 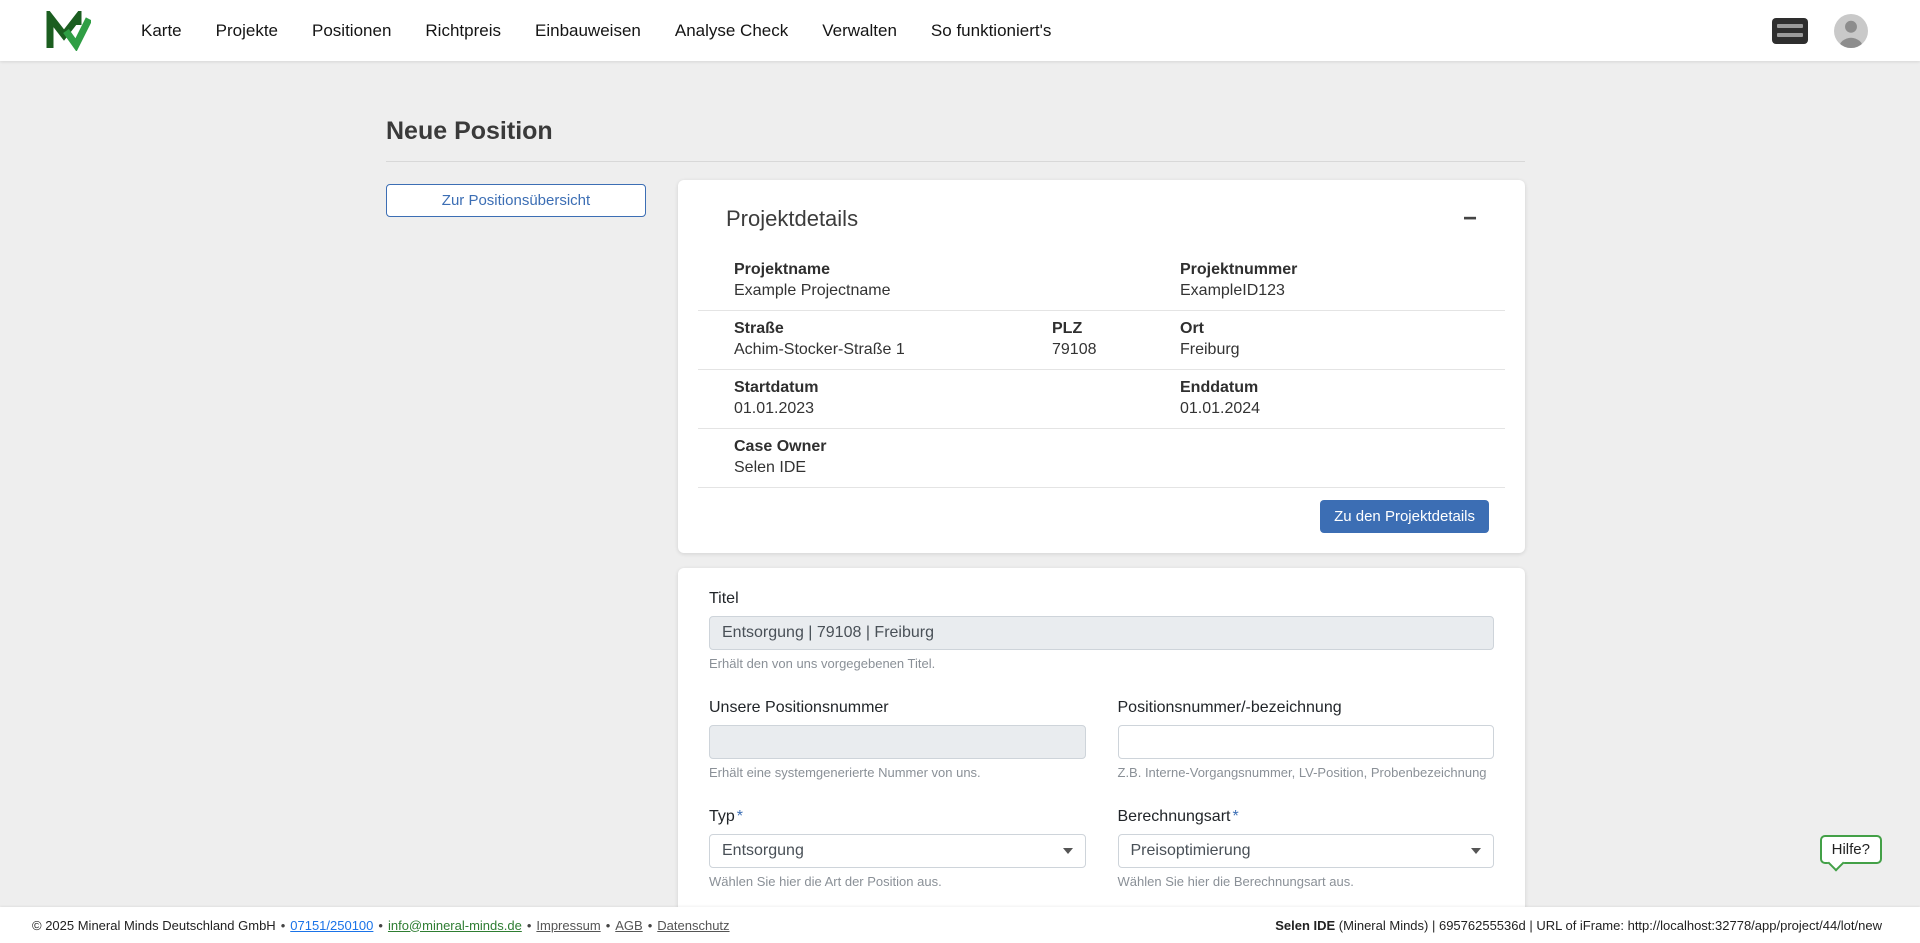 What do you see at coordinates (1470, 219) in the screenshot?
I see `collapse-minus-icon: −` at bounding box center [1470, 219].